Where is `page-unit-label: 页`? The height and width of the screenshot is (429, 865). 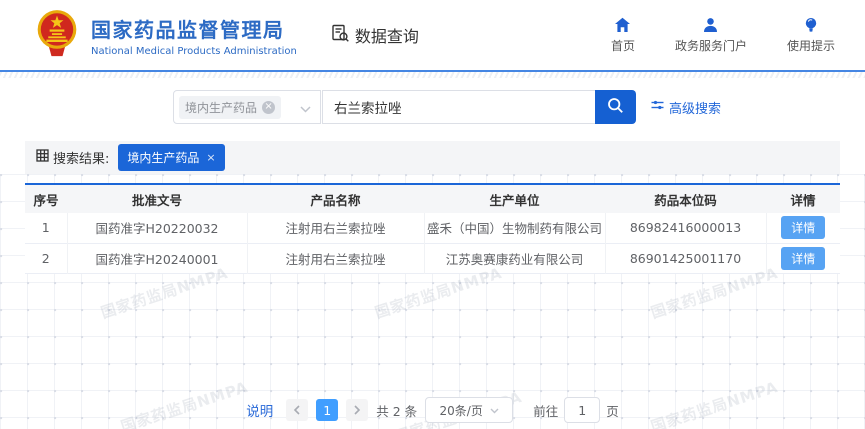
page-unit-label: 页 is located at coordinates (612, 411).